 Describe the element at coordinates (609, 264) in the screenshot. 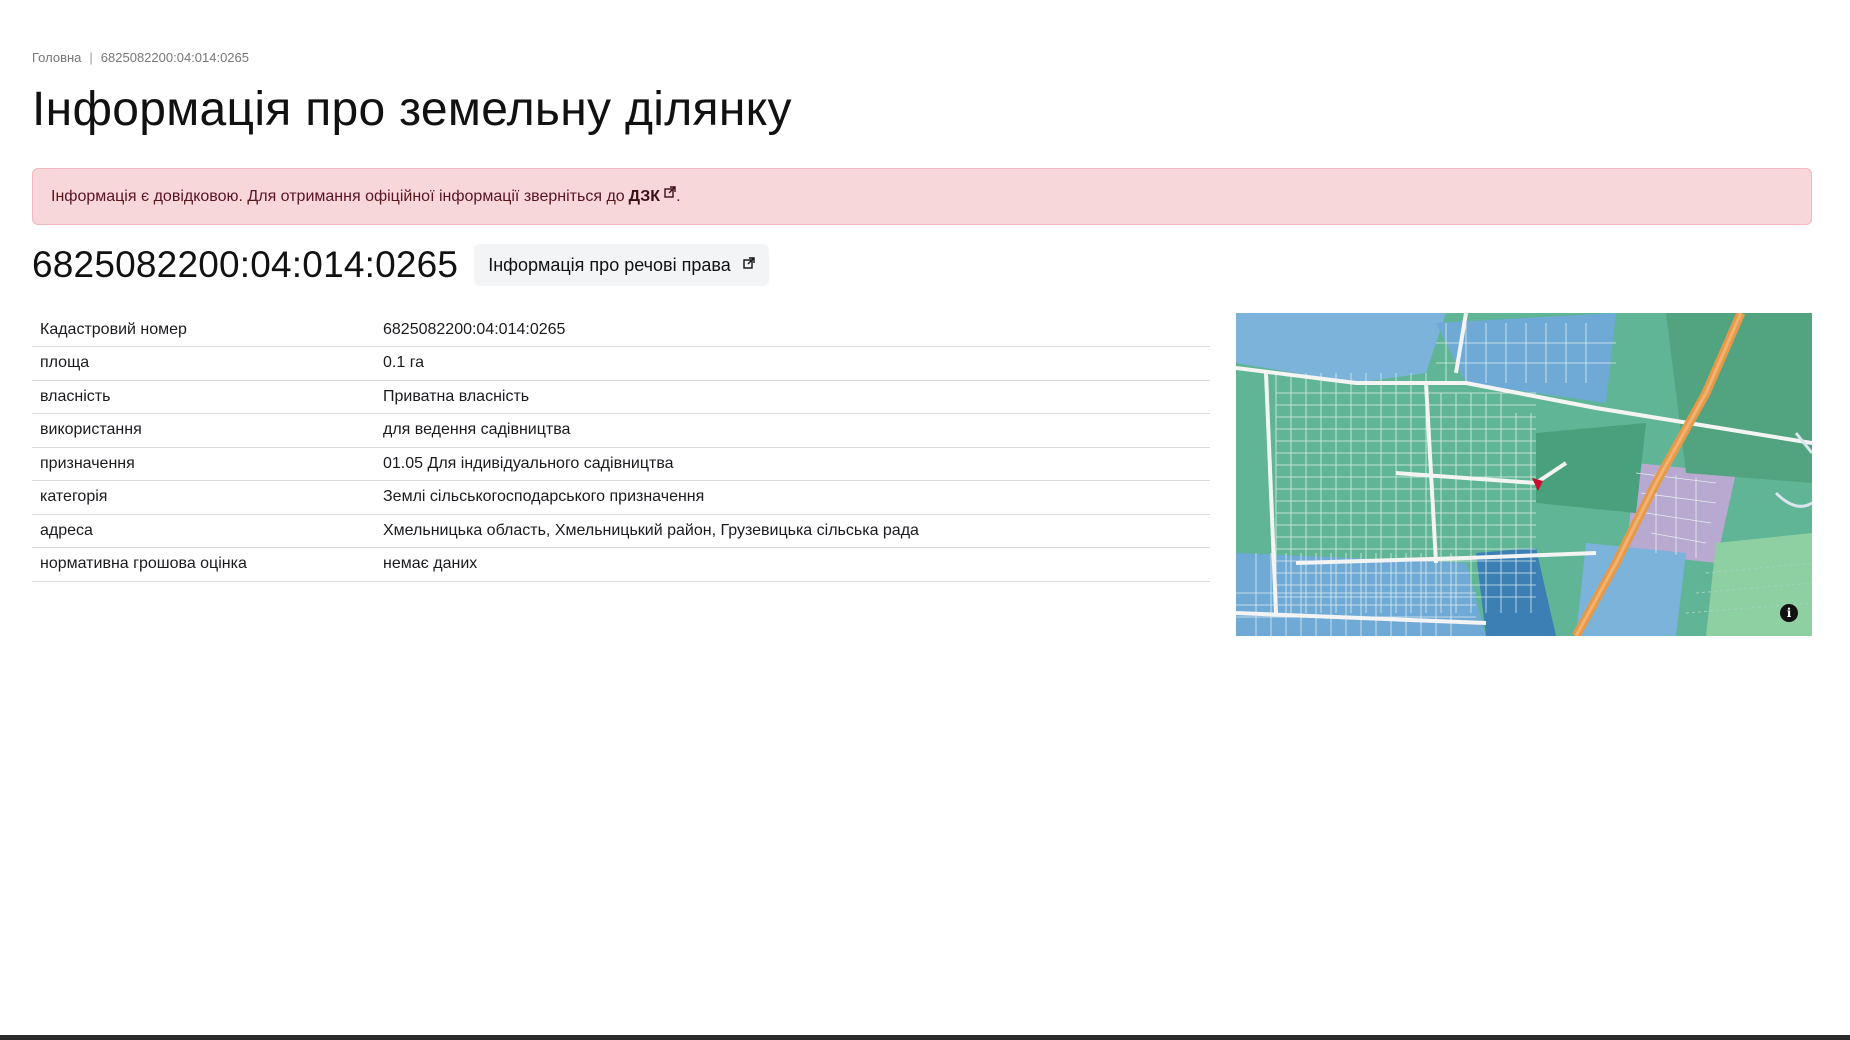

I see `property-rights-label: Інформація про речові права` at that location.